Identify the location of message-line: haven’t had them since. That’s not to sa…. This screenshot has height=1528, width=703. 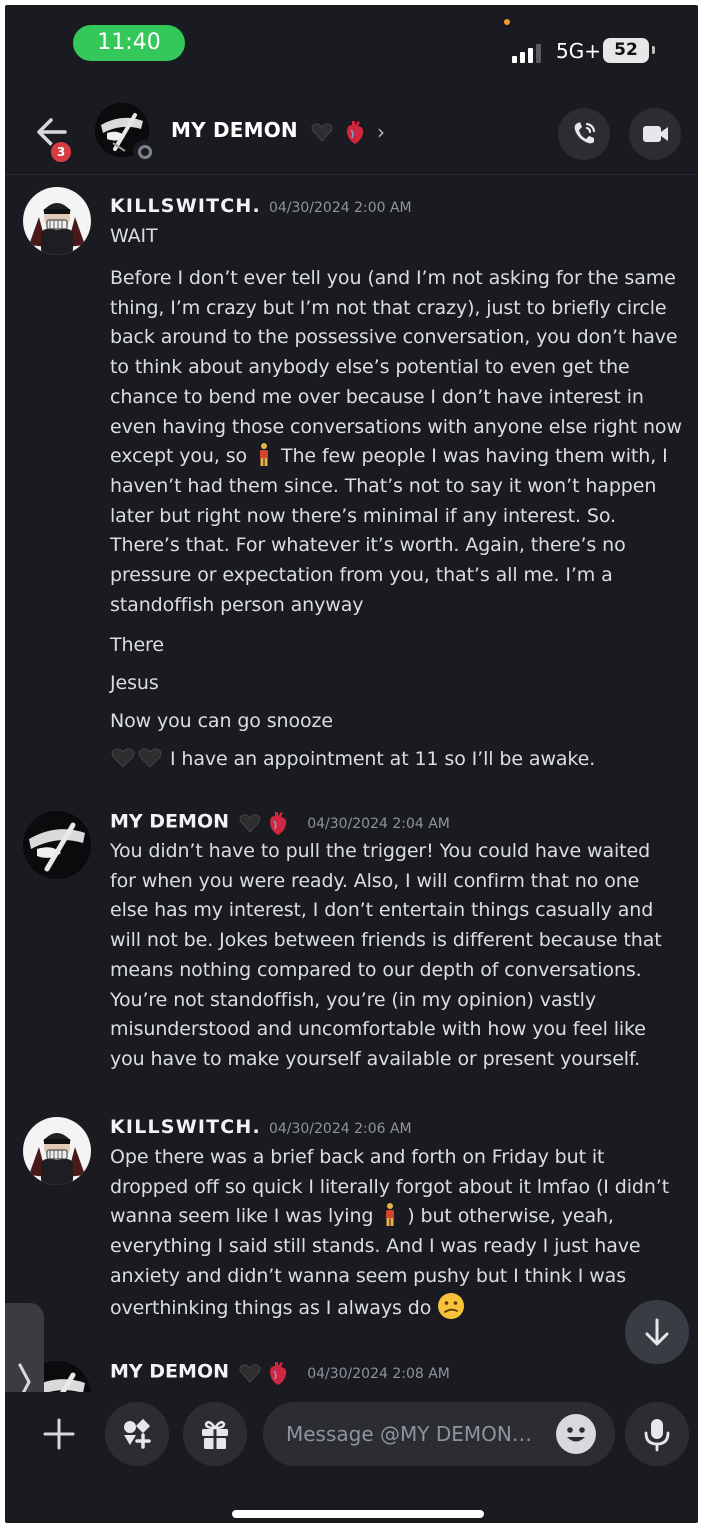
(383, 485).